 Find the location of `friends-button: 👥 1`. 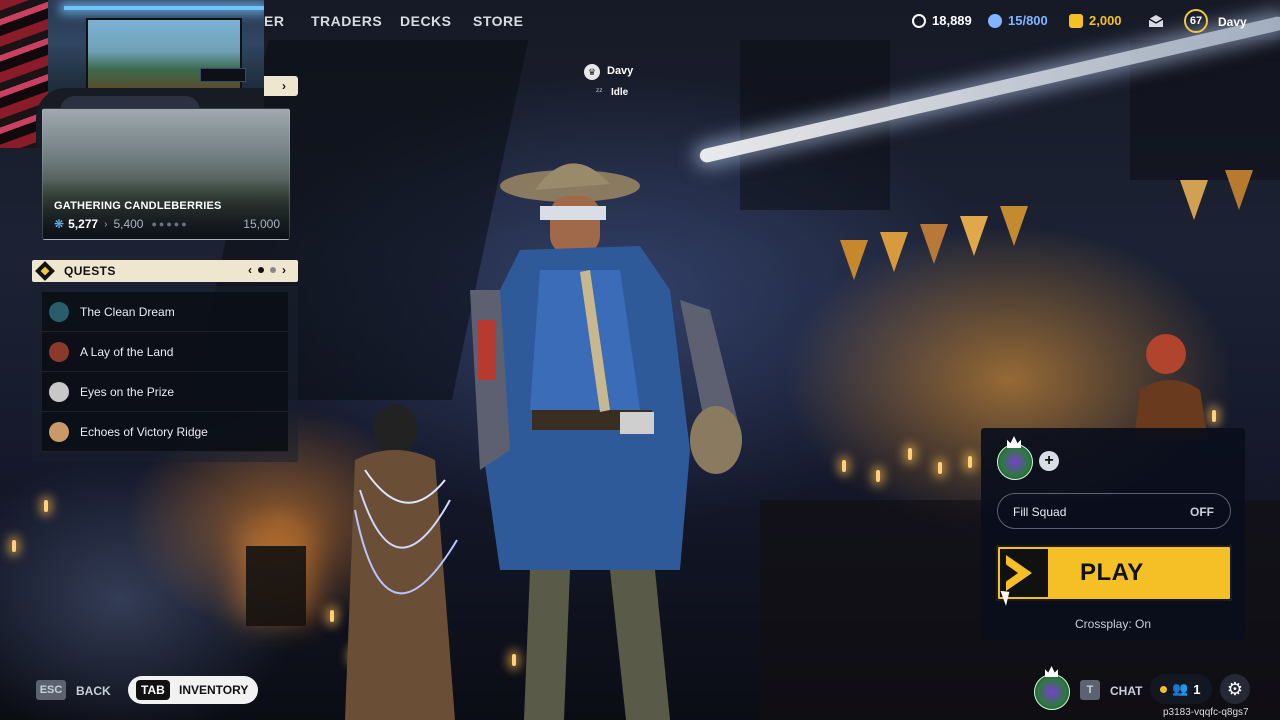

friends-button: 👥 1 is located at coordinates (1181, 689).